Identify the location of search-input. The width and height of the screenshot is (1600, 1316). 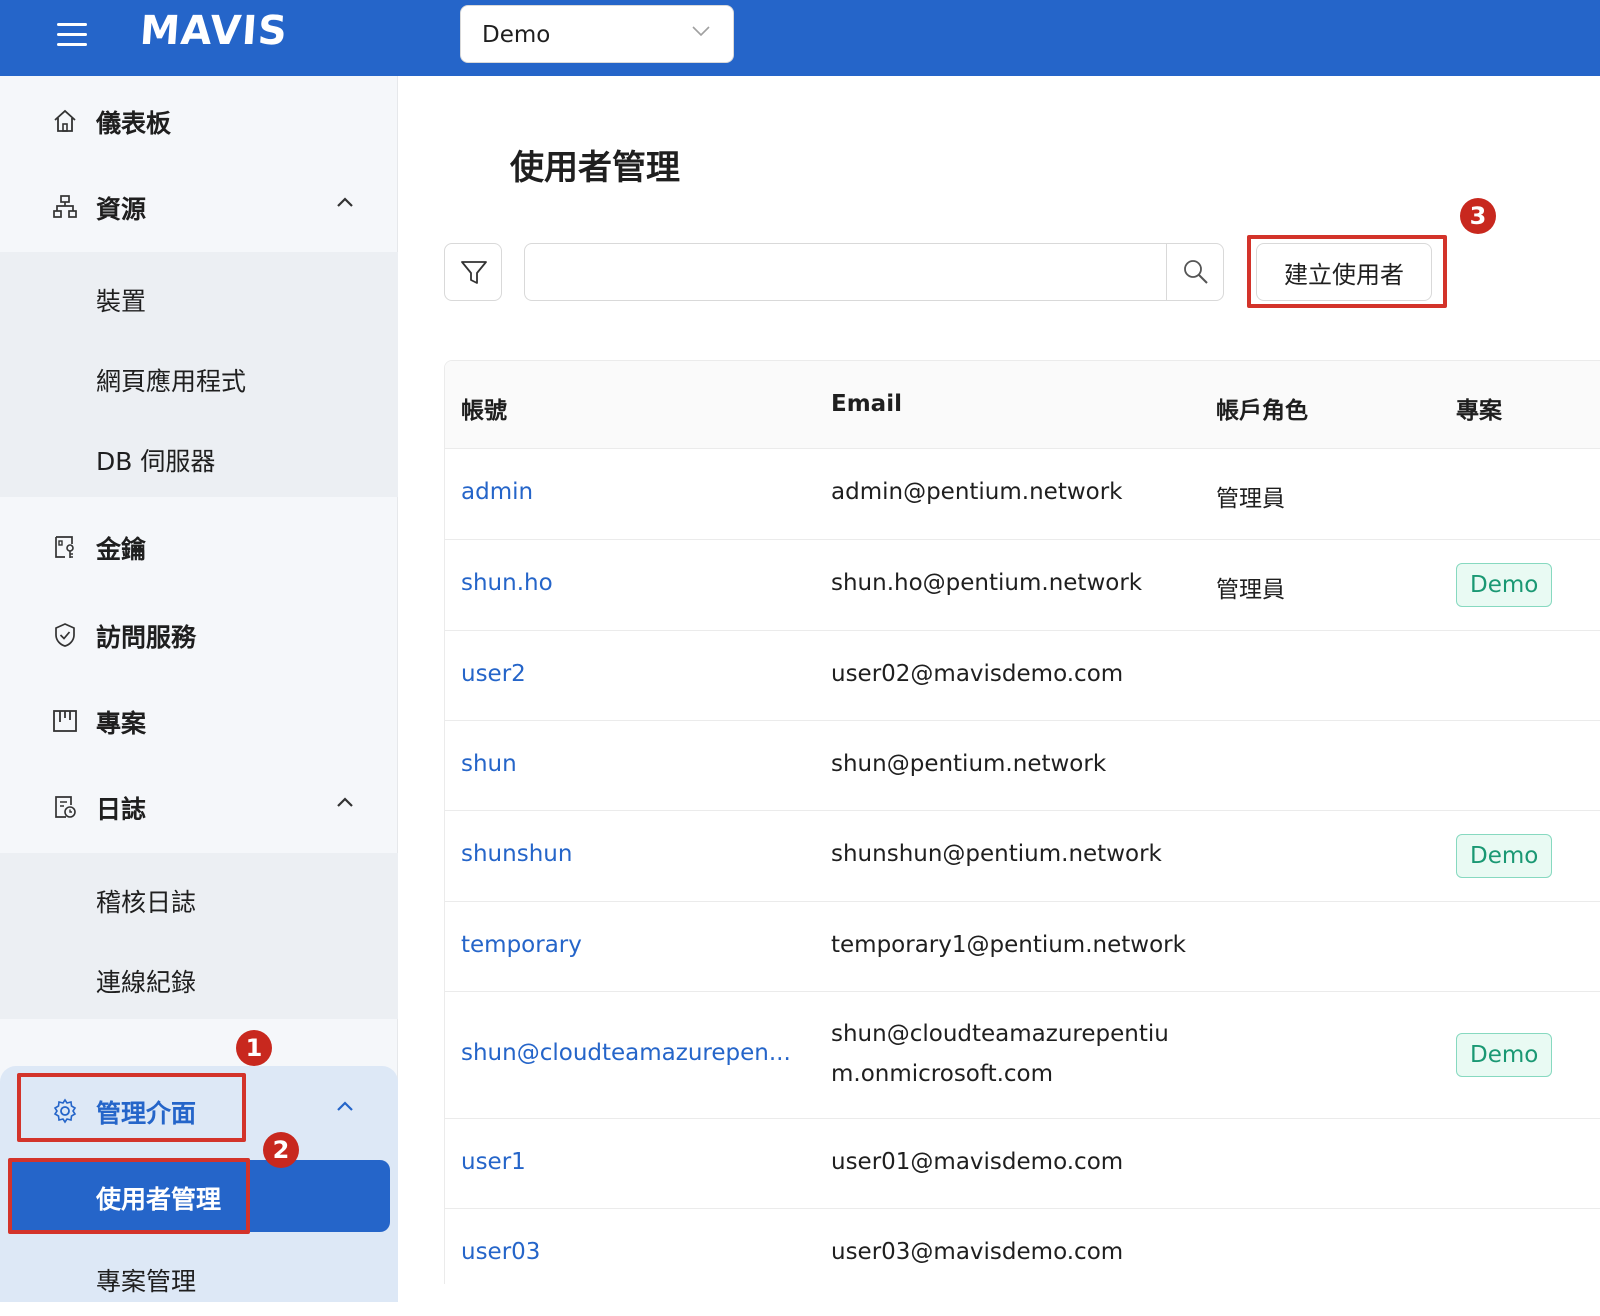
(845, 272).